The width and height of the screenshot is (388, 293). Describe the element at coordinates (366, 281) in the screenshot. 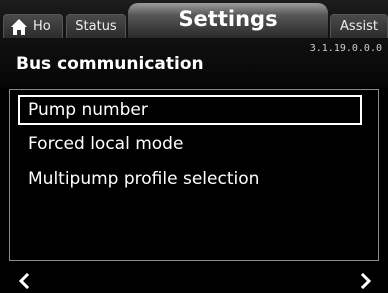

I see `chevron-right-icon` at that location.